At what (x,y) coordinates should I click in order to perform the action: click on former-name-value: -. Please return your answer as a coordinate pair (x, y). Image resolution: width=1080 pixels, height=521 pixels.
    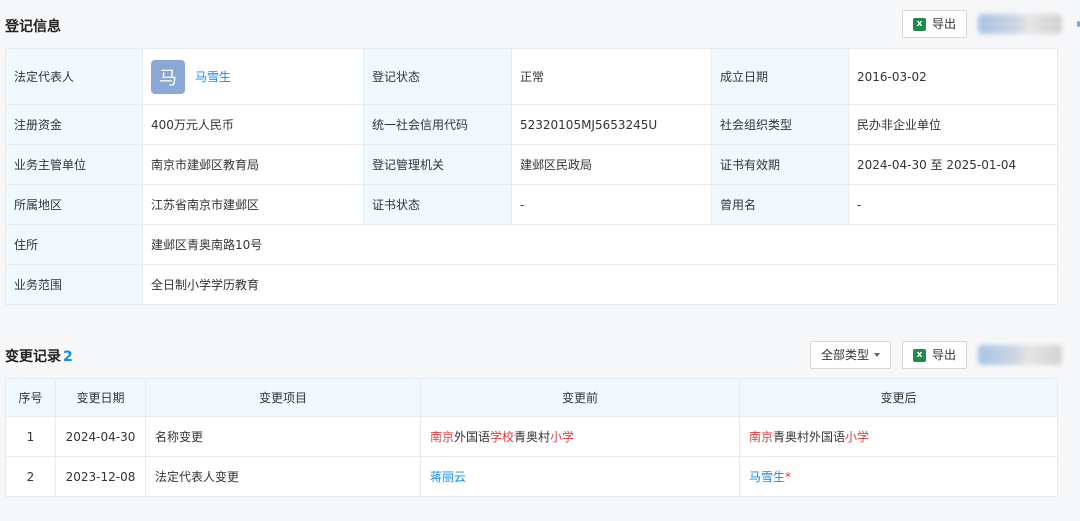
    Looking at the image, I should click on (953, 204).